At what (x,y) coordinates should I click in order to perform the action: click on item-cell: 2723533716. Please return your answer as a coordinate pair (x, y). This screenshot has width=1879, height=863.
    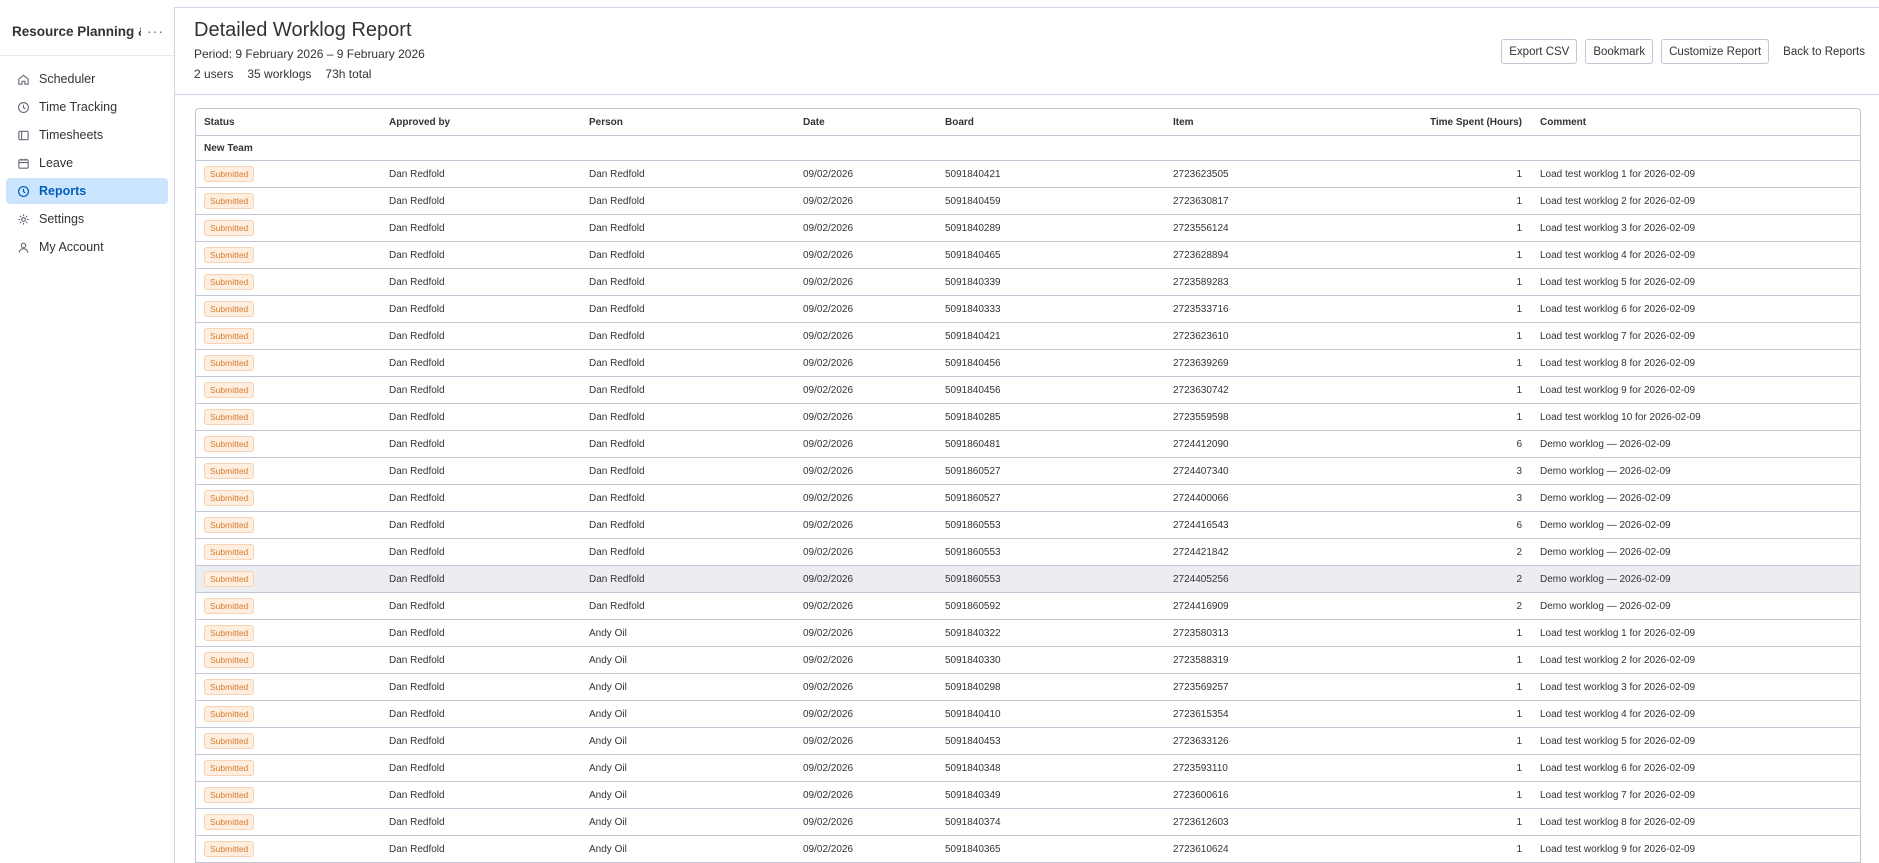
    Looking at the image, I should click on (1260, 309).